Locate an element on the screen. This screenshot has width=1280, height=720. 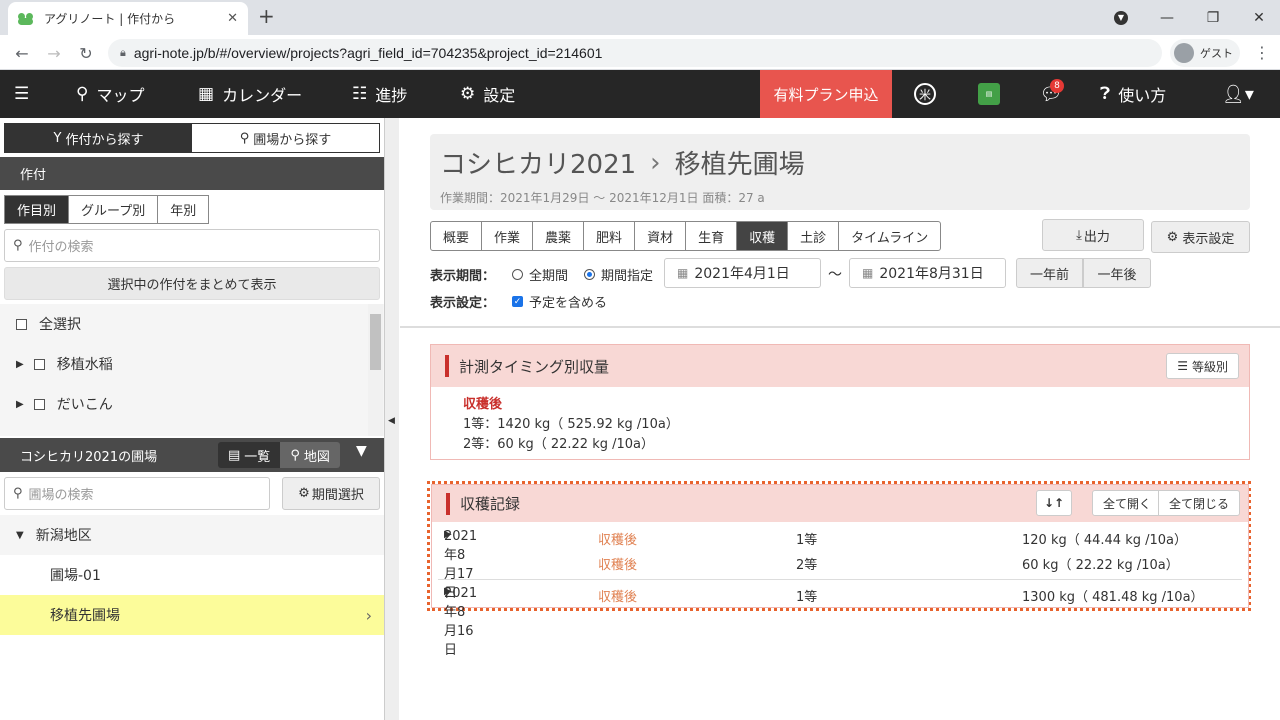
tab-timeline: タイムライン is located at coordinates (889, 236).